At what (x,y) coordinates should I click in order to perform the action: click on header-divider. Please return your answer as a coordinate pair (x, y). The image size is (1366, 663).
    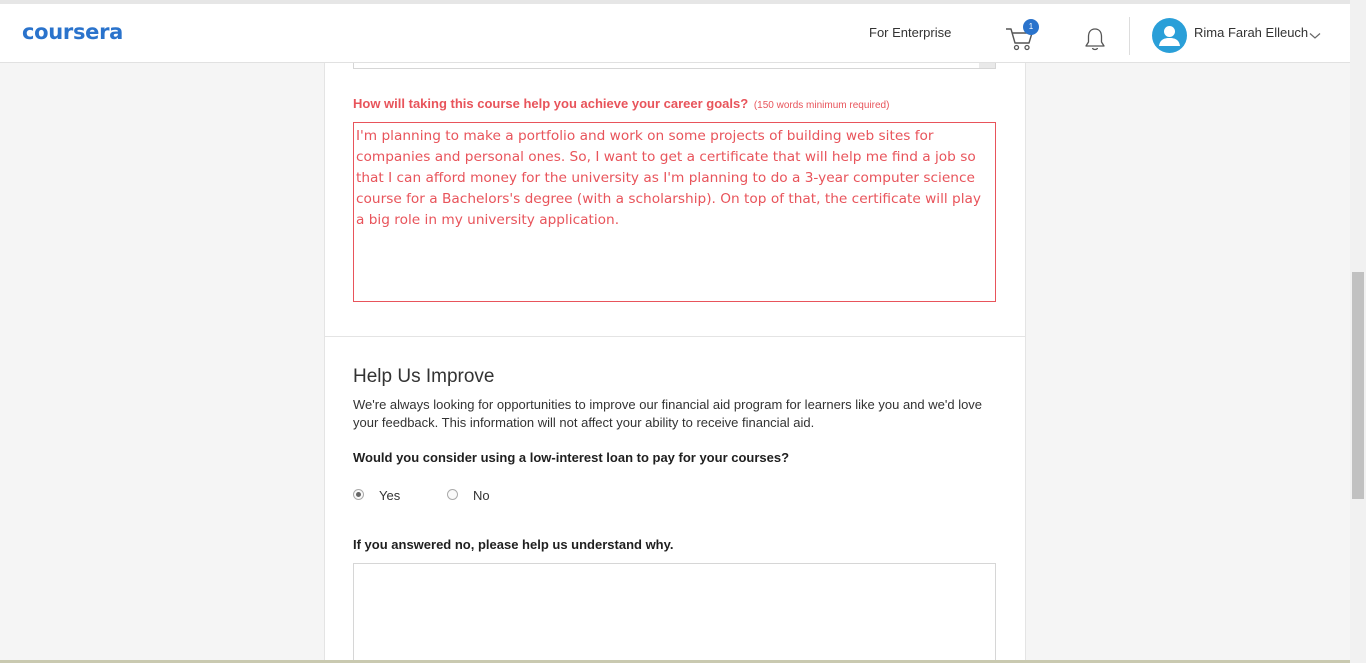
    Looking at the image, I should click on (1129, 36).